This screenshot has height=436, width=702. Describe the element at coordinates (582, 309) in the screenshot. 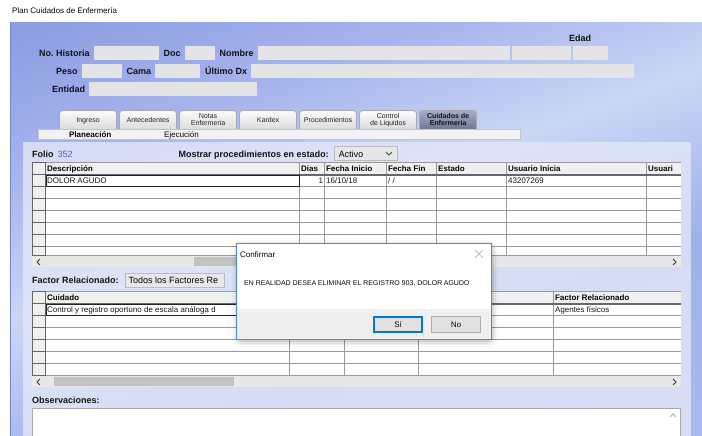

I see `table-cell: Agentes físicos` at that location.